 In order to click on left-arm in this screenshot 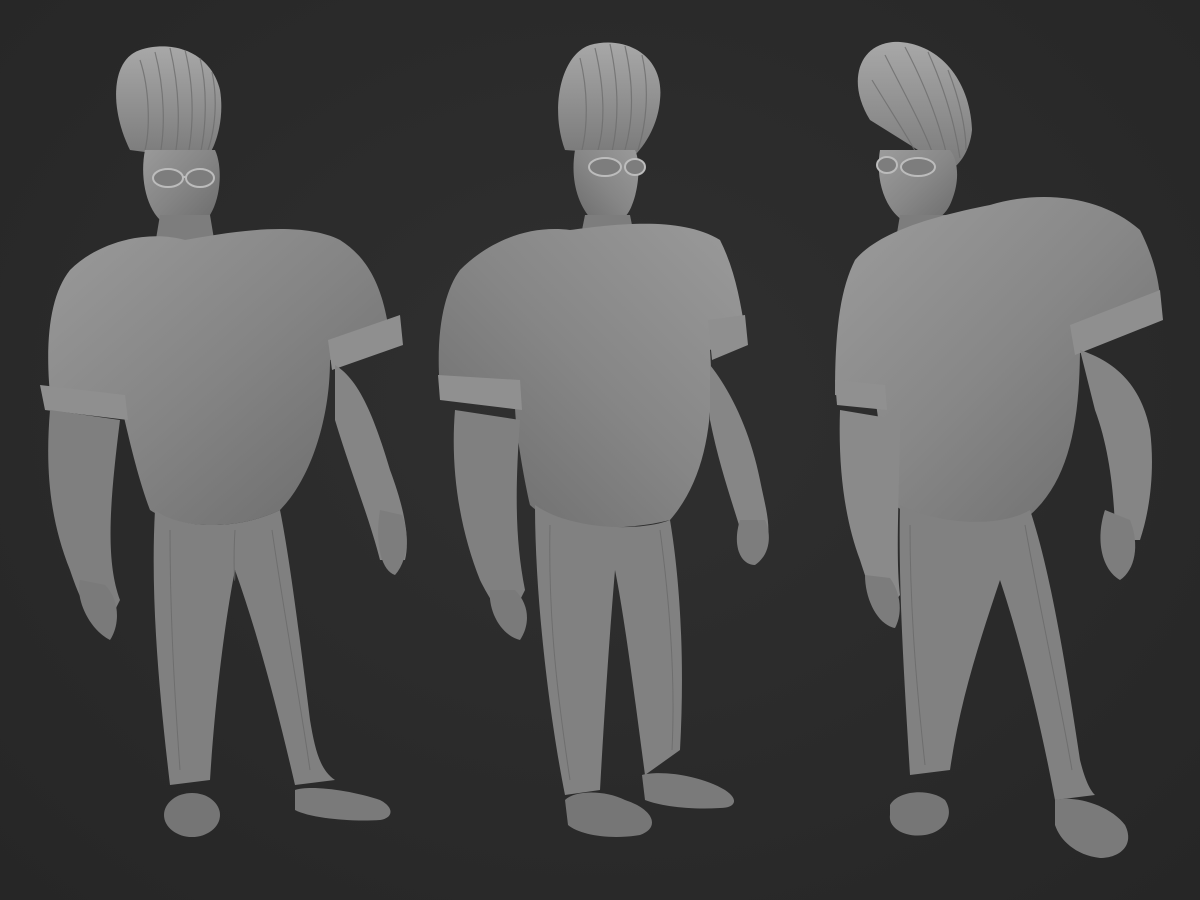, I will do `click(489, 515)`.